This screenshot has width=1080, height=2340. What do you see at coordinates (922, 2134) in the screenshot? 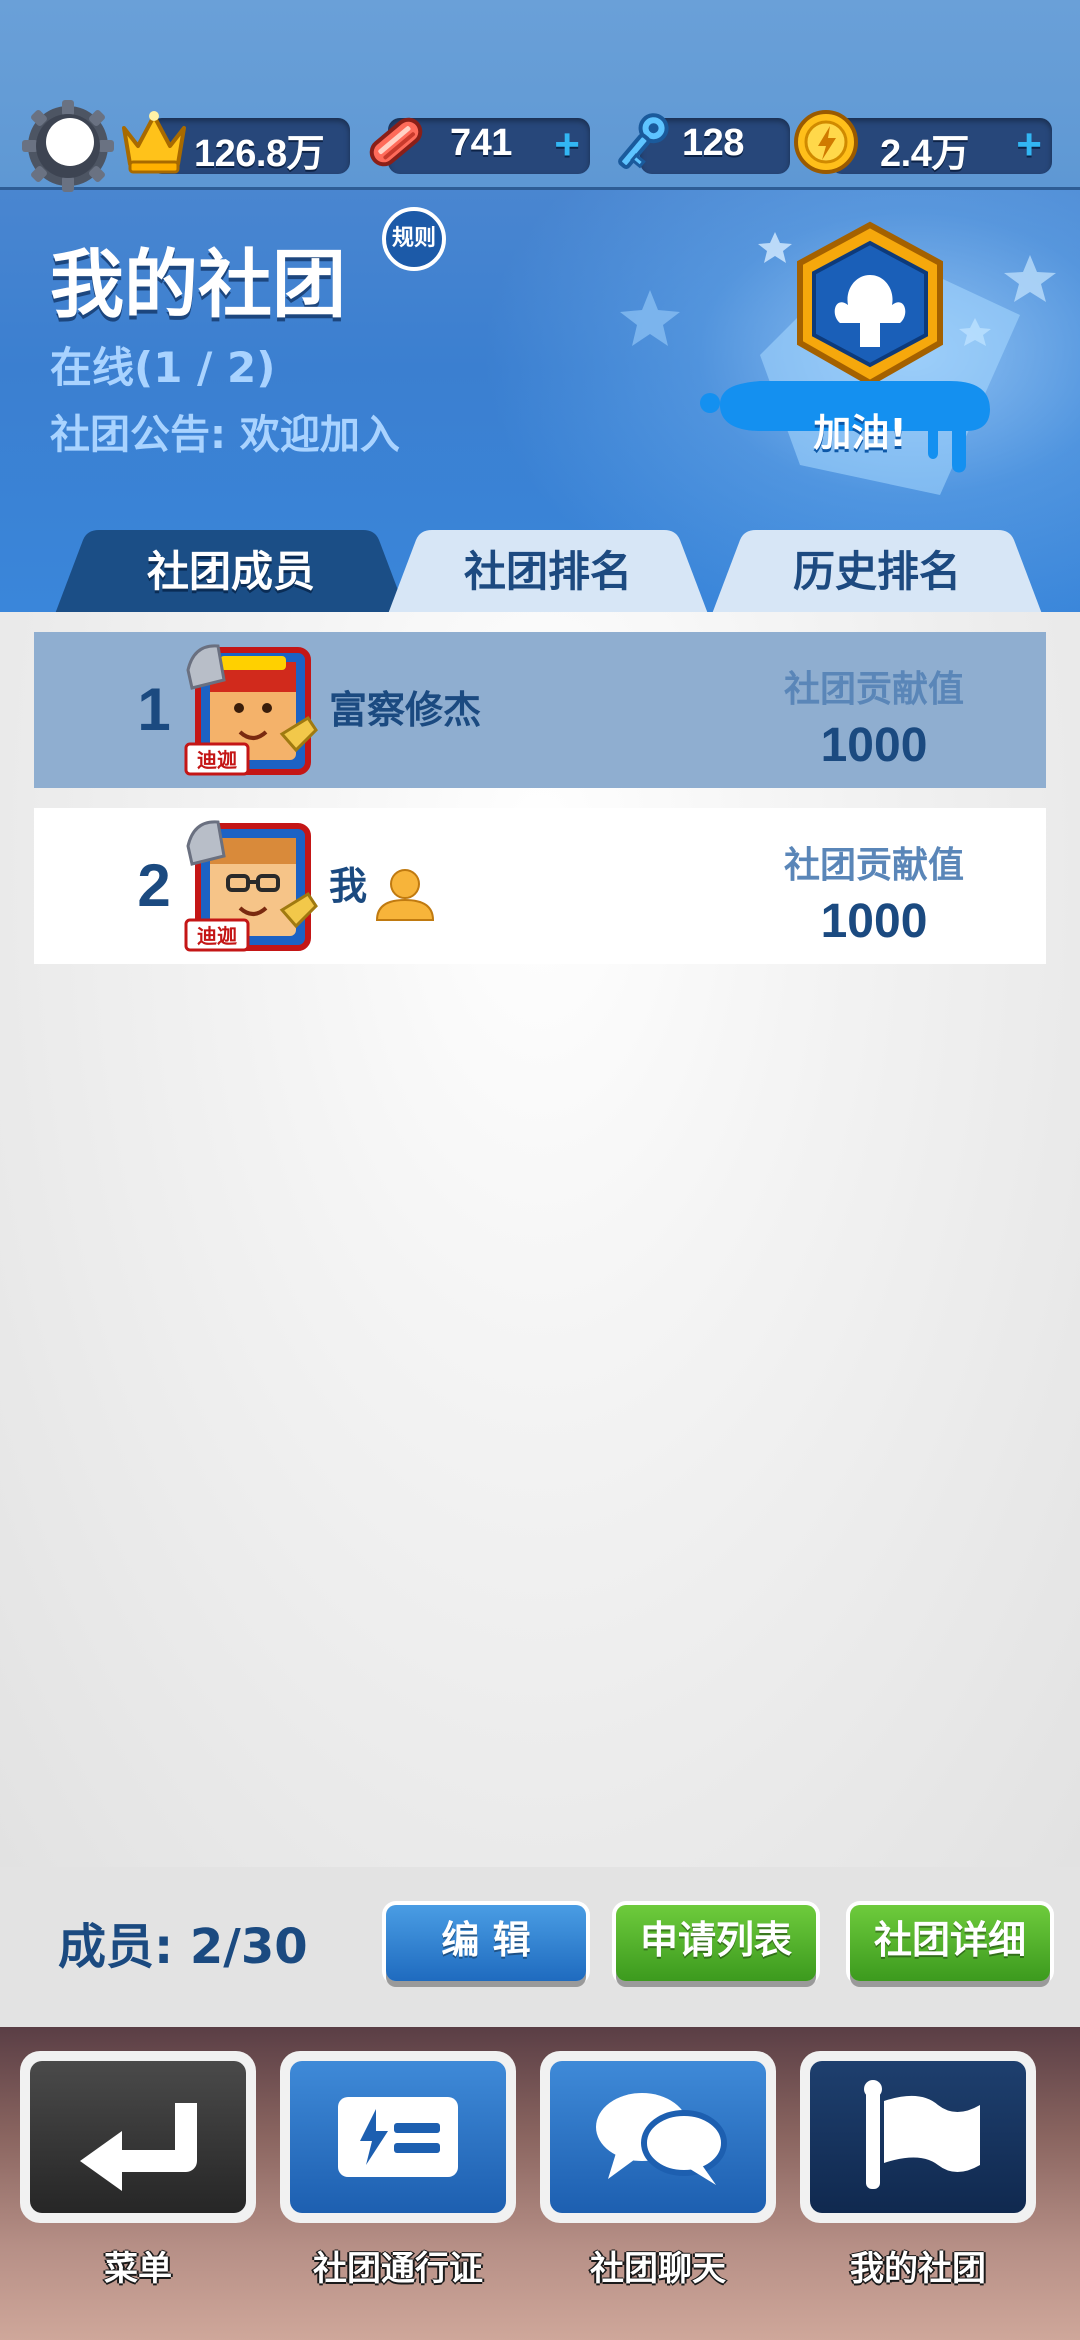
I see `flag-icon` at bounding box center [922, 2134].